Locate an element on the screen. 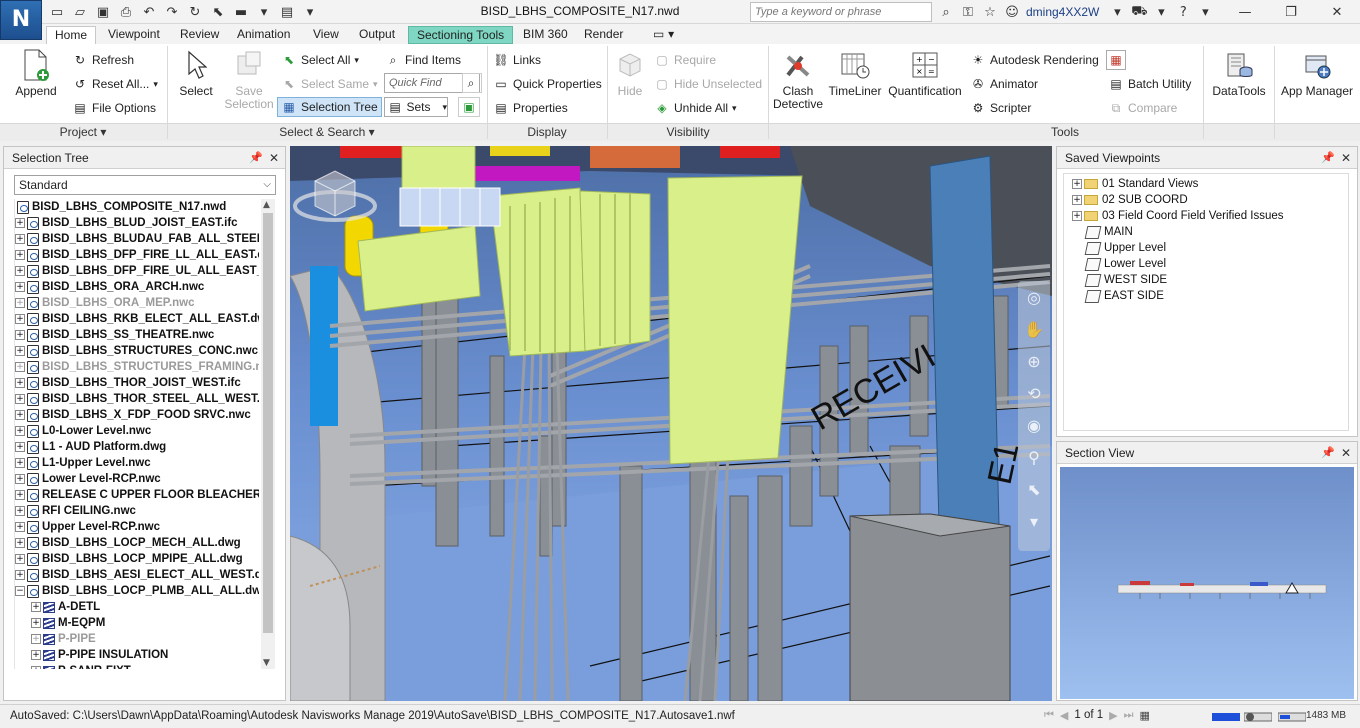  tab-bim-360: BIM 360 is located at coordinates (545, 35).